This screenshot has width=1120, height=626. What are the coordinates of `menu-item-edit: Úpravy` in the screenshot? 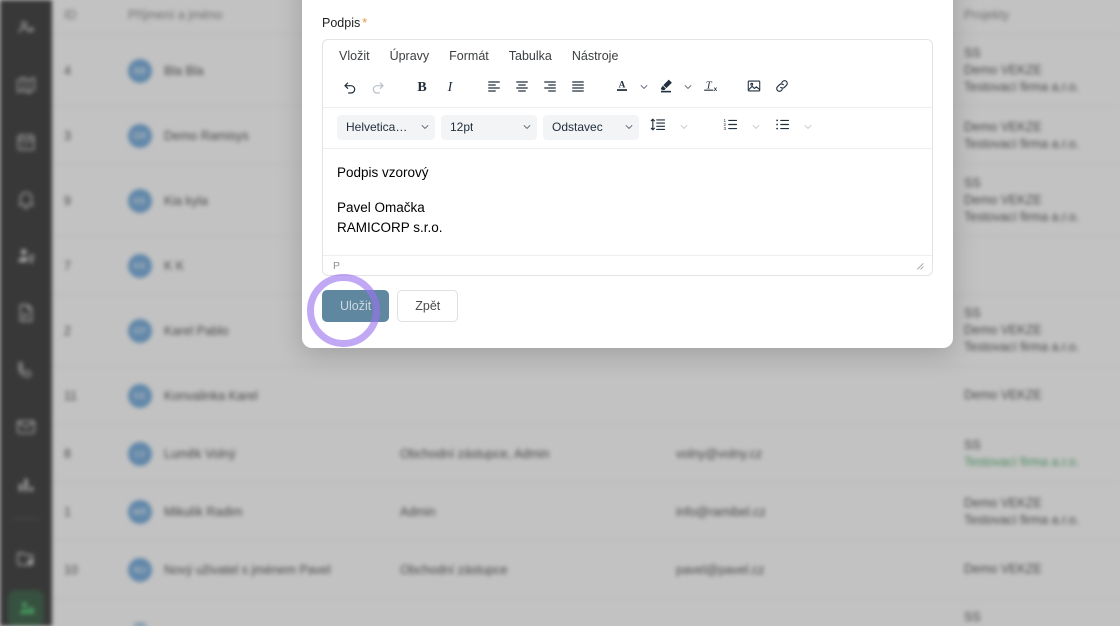 It's located at (410, 56).